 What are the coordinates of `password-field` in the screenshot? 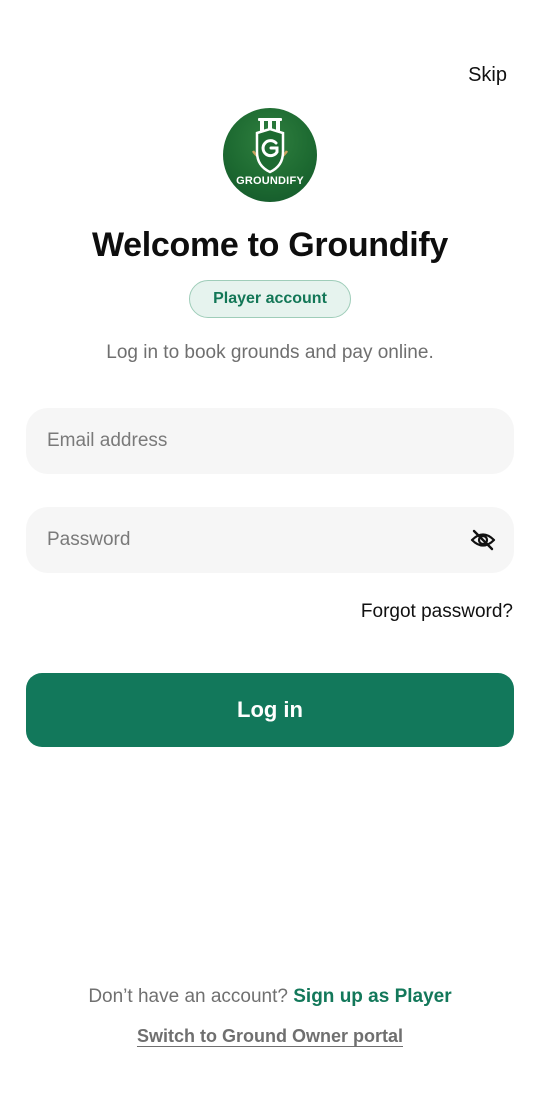 It's located at (270, 540).